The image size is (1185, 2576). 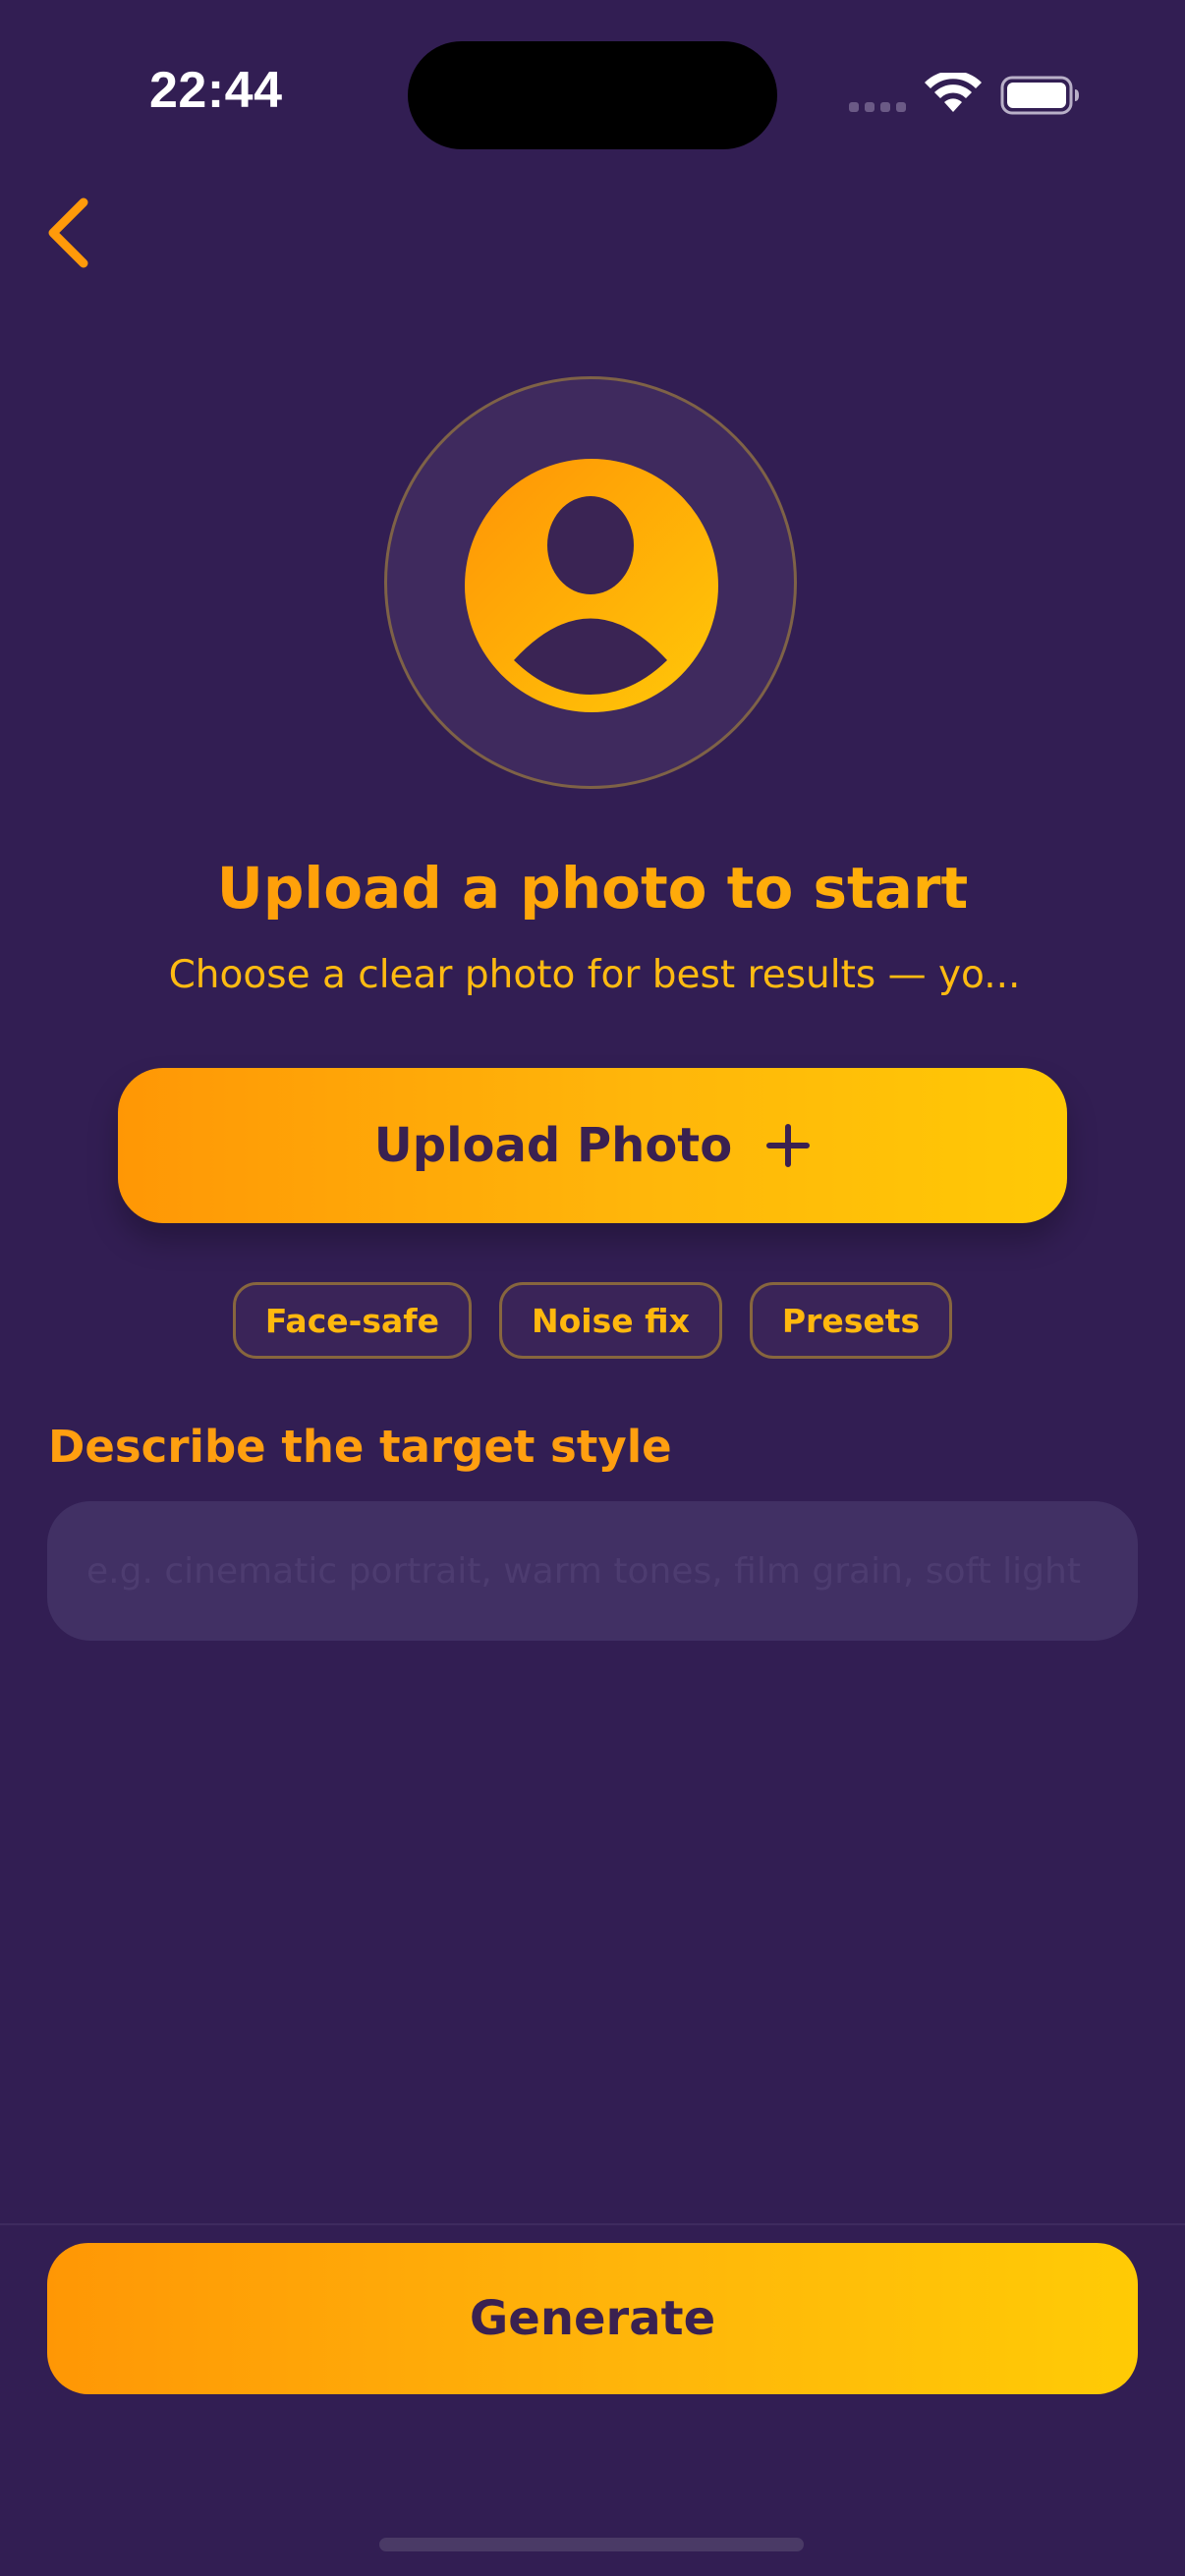 What do you see at coordinates (592, 2544) in the screenshot?
I see `home-indicator` at bounding box center [592, 2544].